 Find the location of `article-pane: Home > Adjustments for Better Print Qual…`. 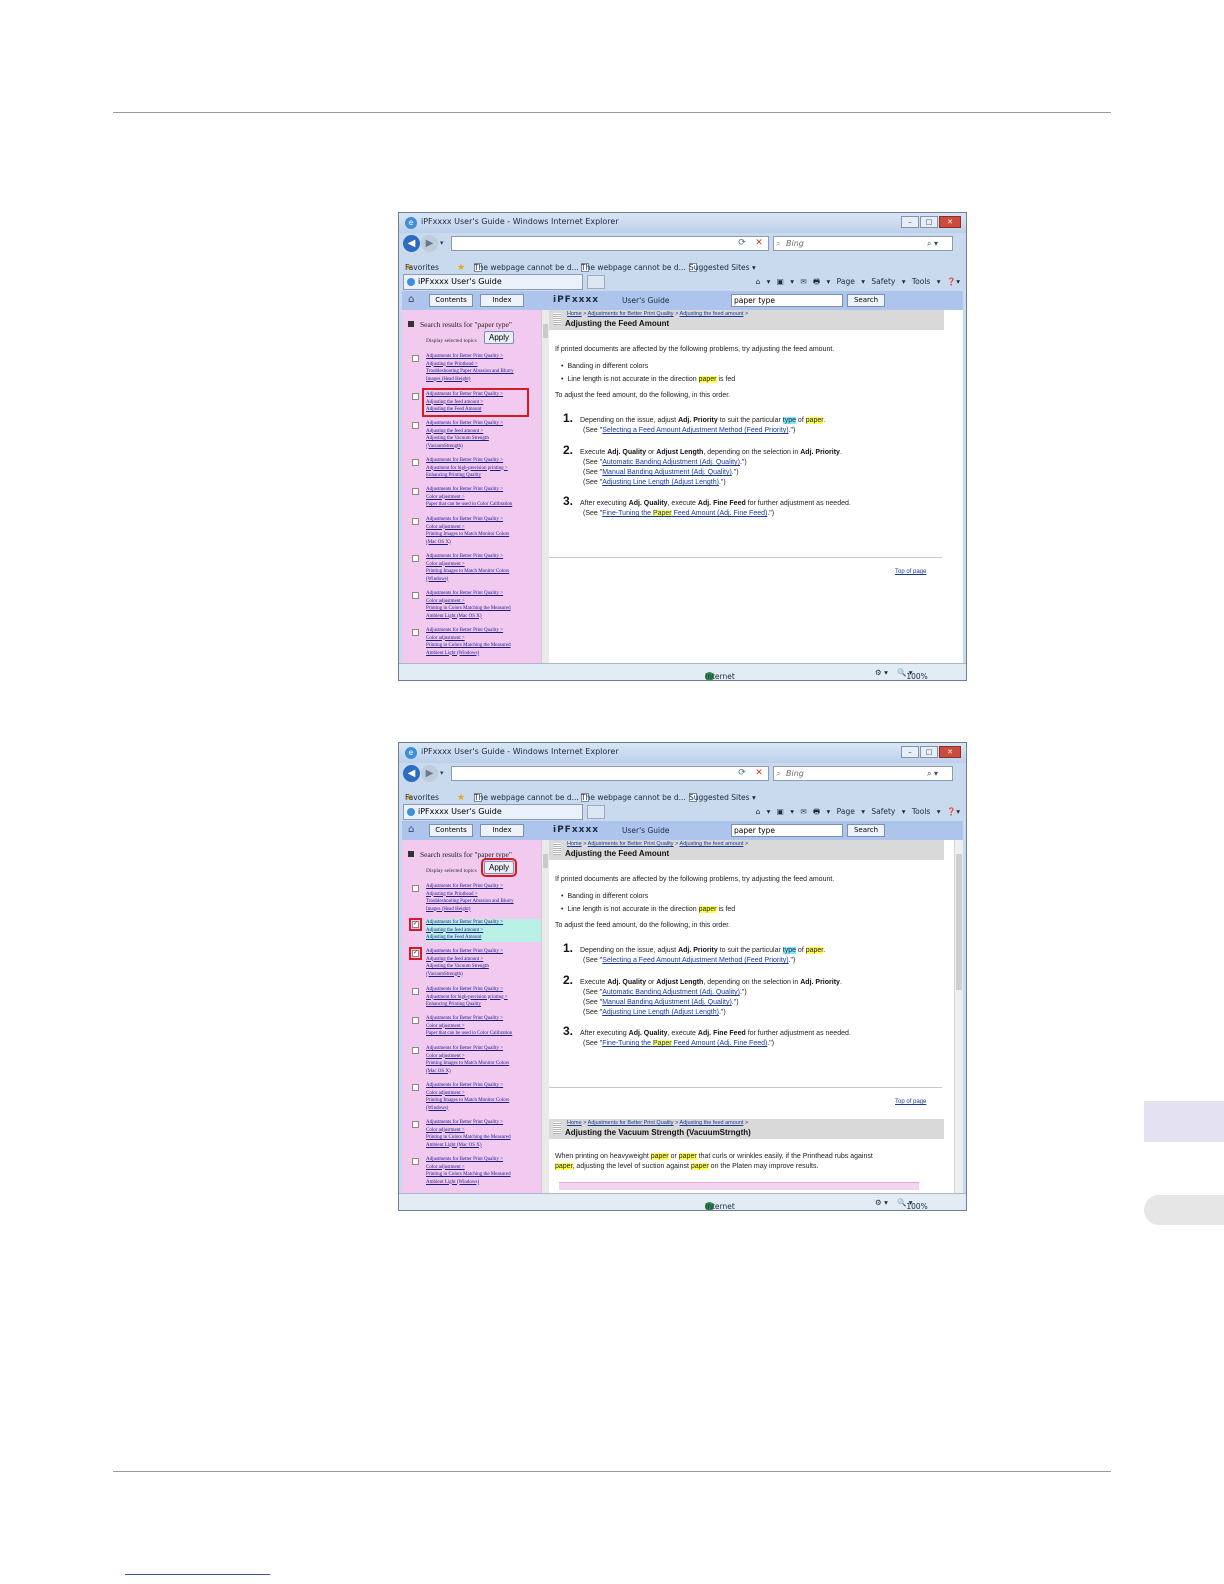

article-pane: Home > Adjustments for Better Print Qual… is located at coordinates (751, 486).